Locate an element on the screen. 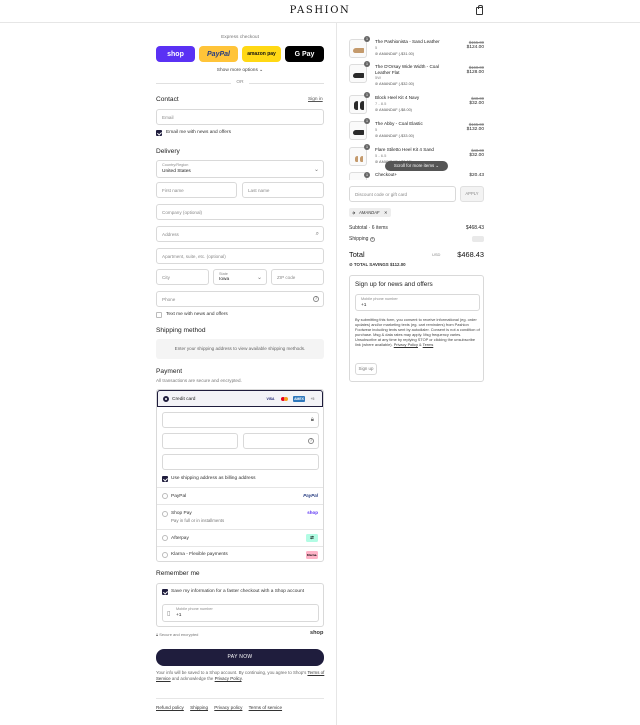 Image resolution: width=640 pixels, height=725 pixels. remember-mobile-label: Mobile phone number is located at coordinates (194, 609).